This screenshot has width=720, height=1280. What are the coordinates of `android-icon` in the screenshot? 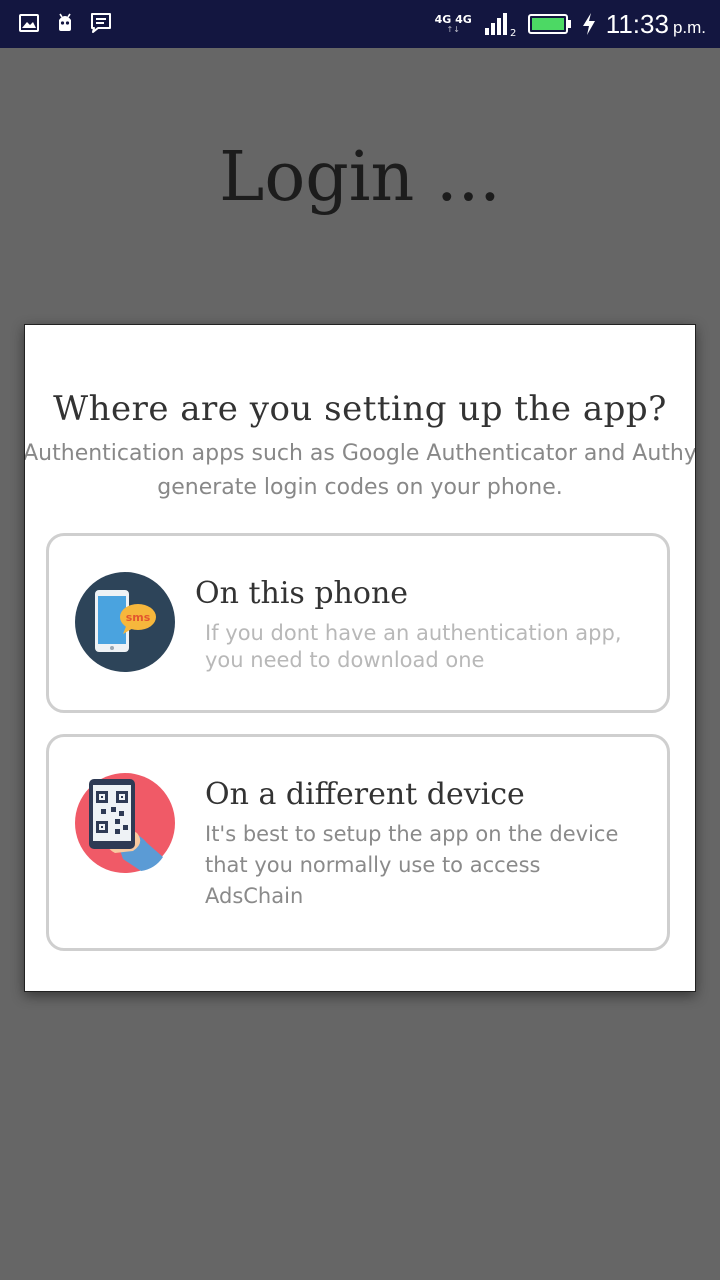 It's located at (65, 22).